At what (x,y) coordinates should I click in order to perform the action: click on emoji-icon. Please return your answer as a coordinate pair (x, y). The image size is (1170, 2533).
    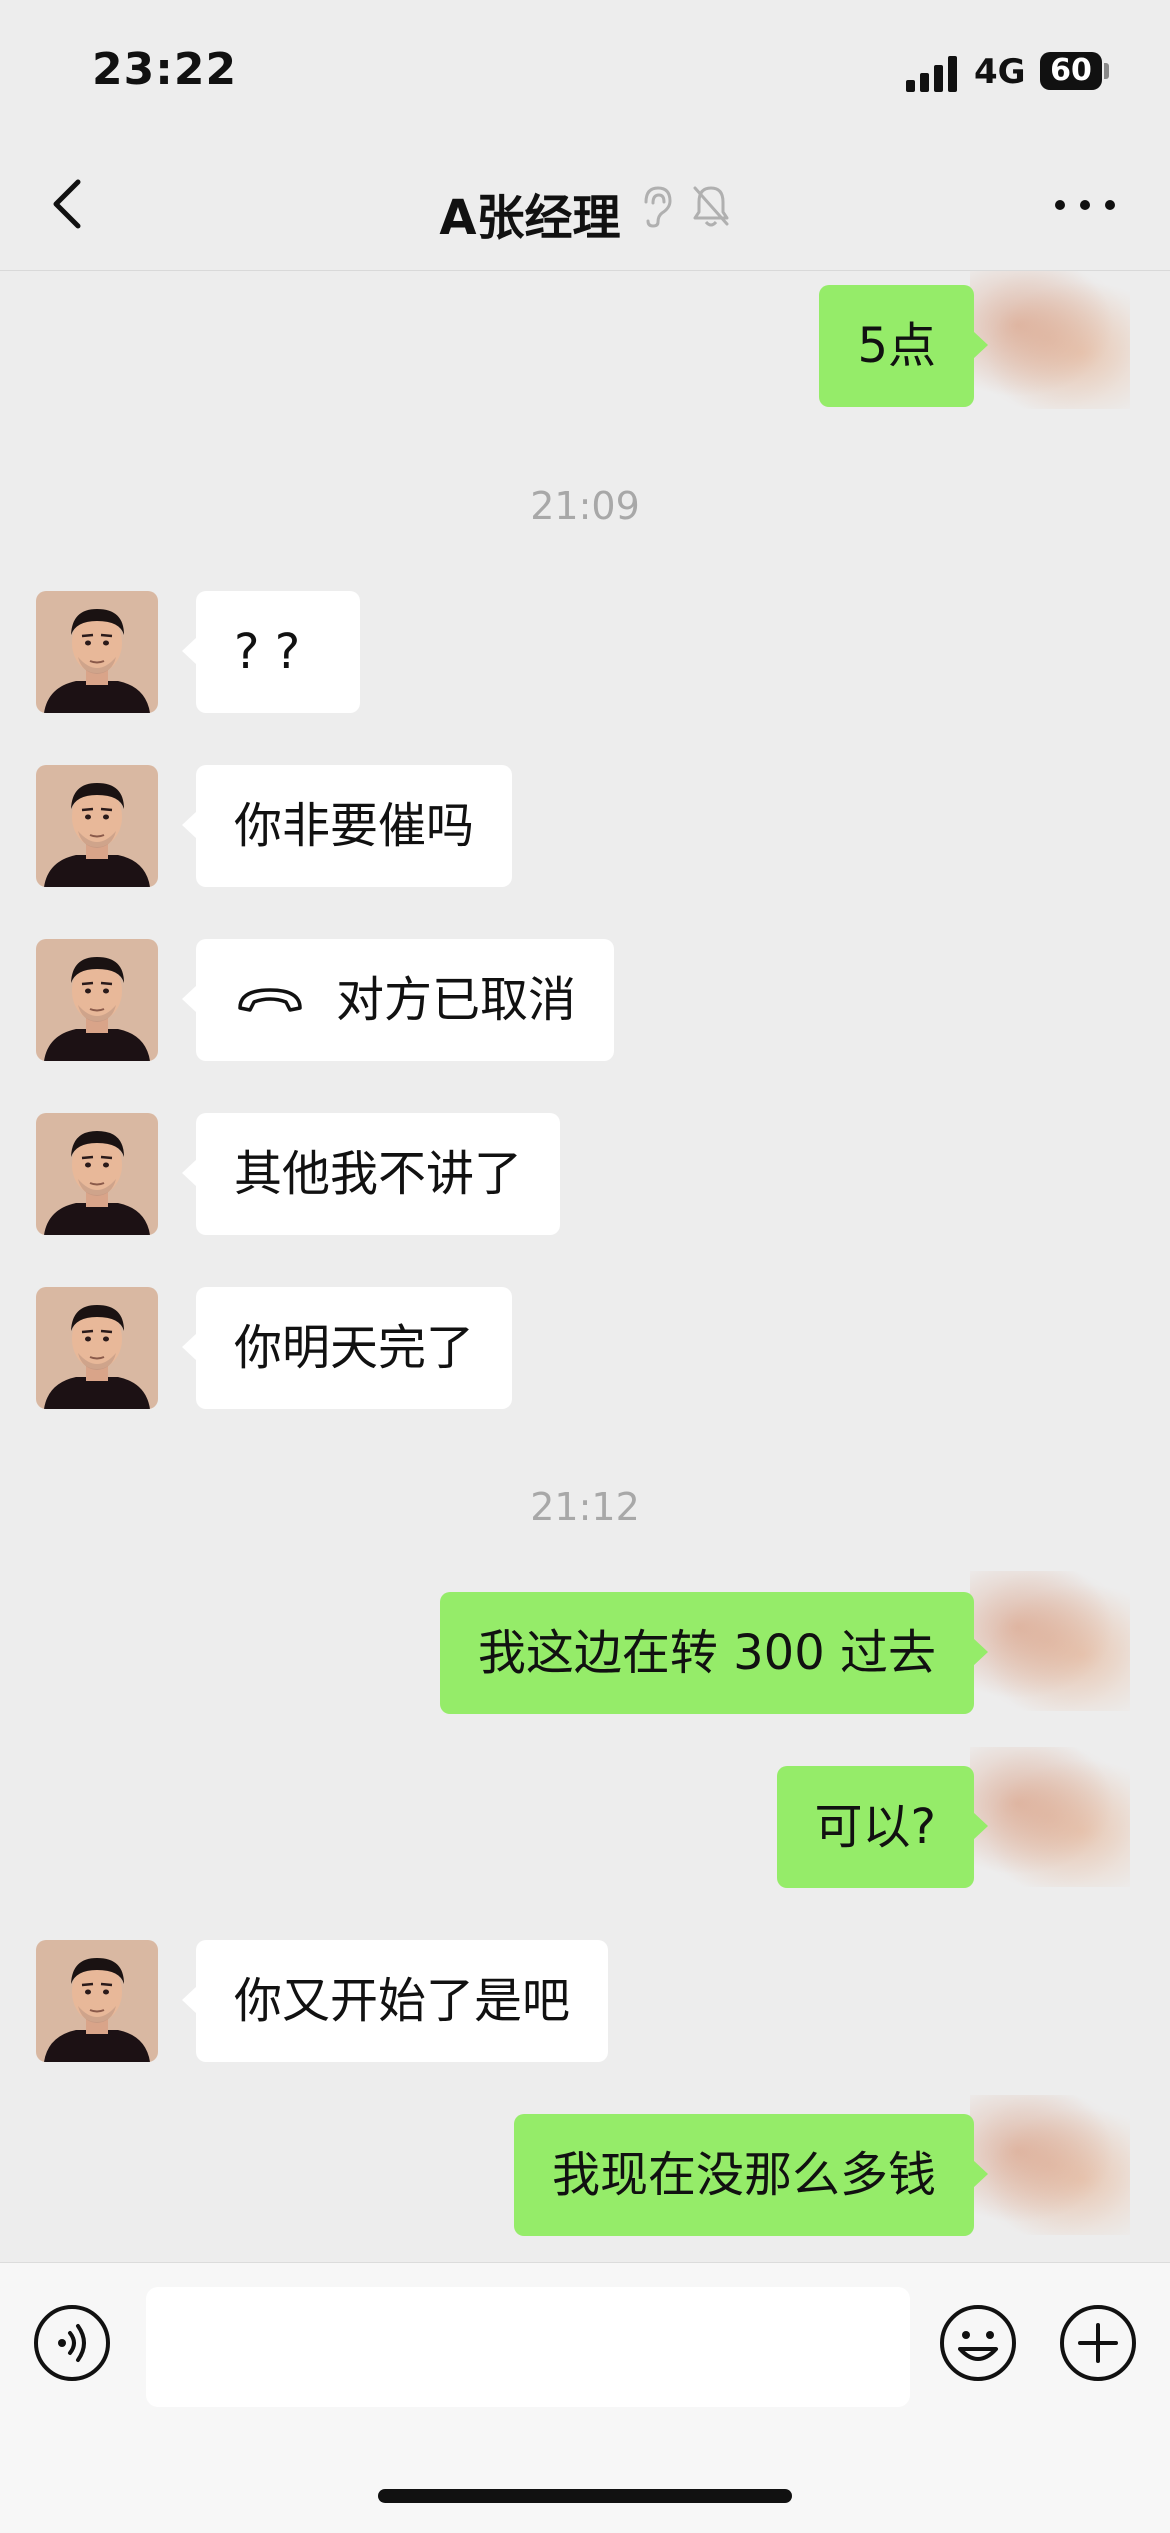
    Looking at the image, I should click on (978, 2343).